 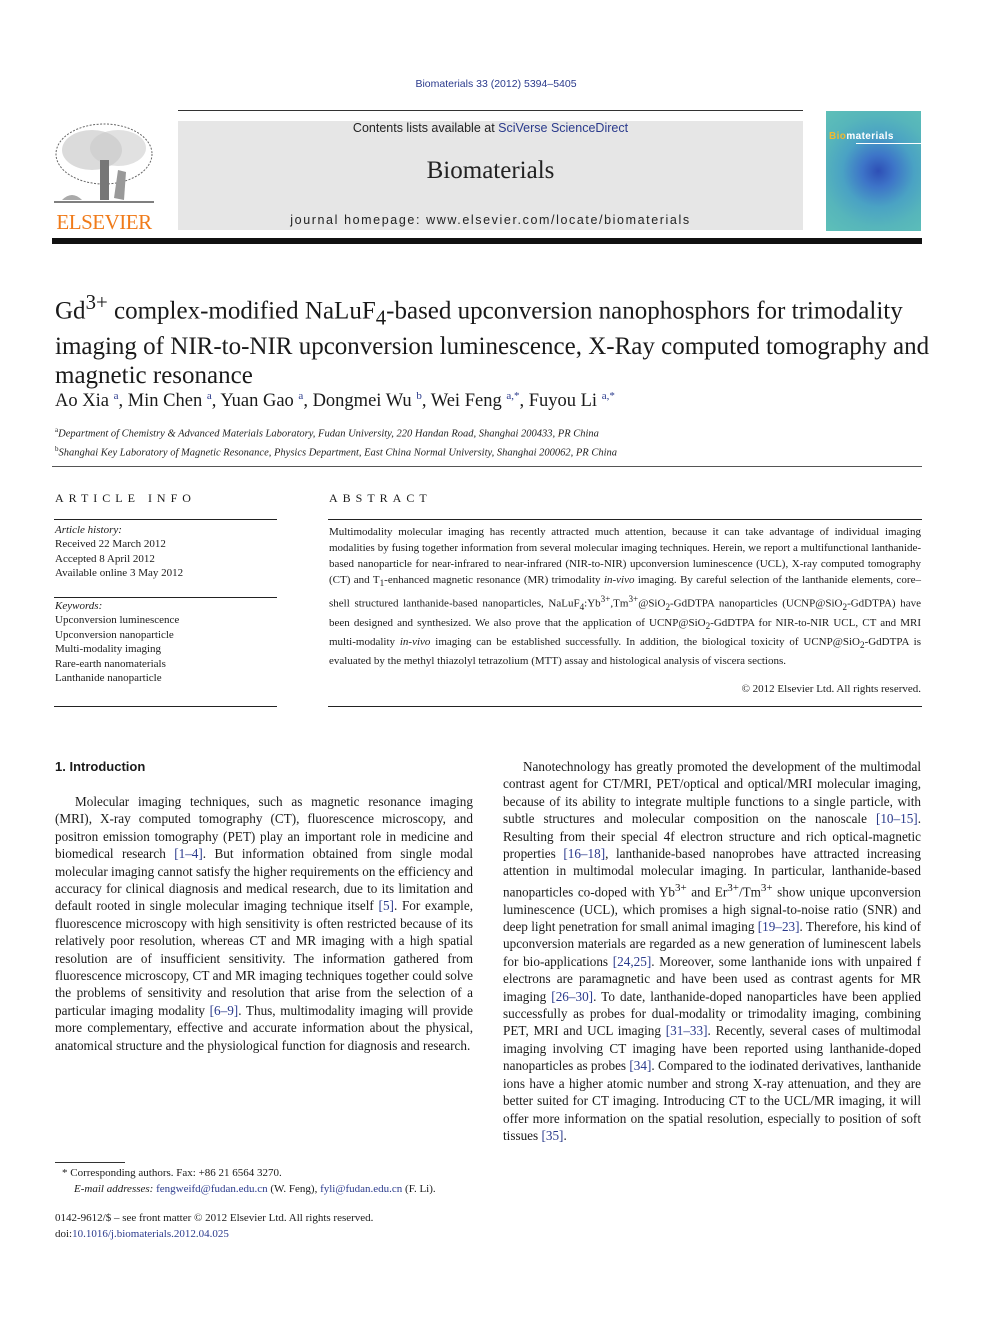 I want to click on keyword: Lanthanide nanoparticle, so click(x=108, y=678).